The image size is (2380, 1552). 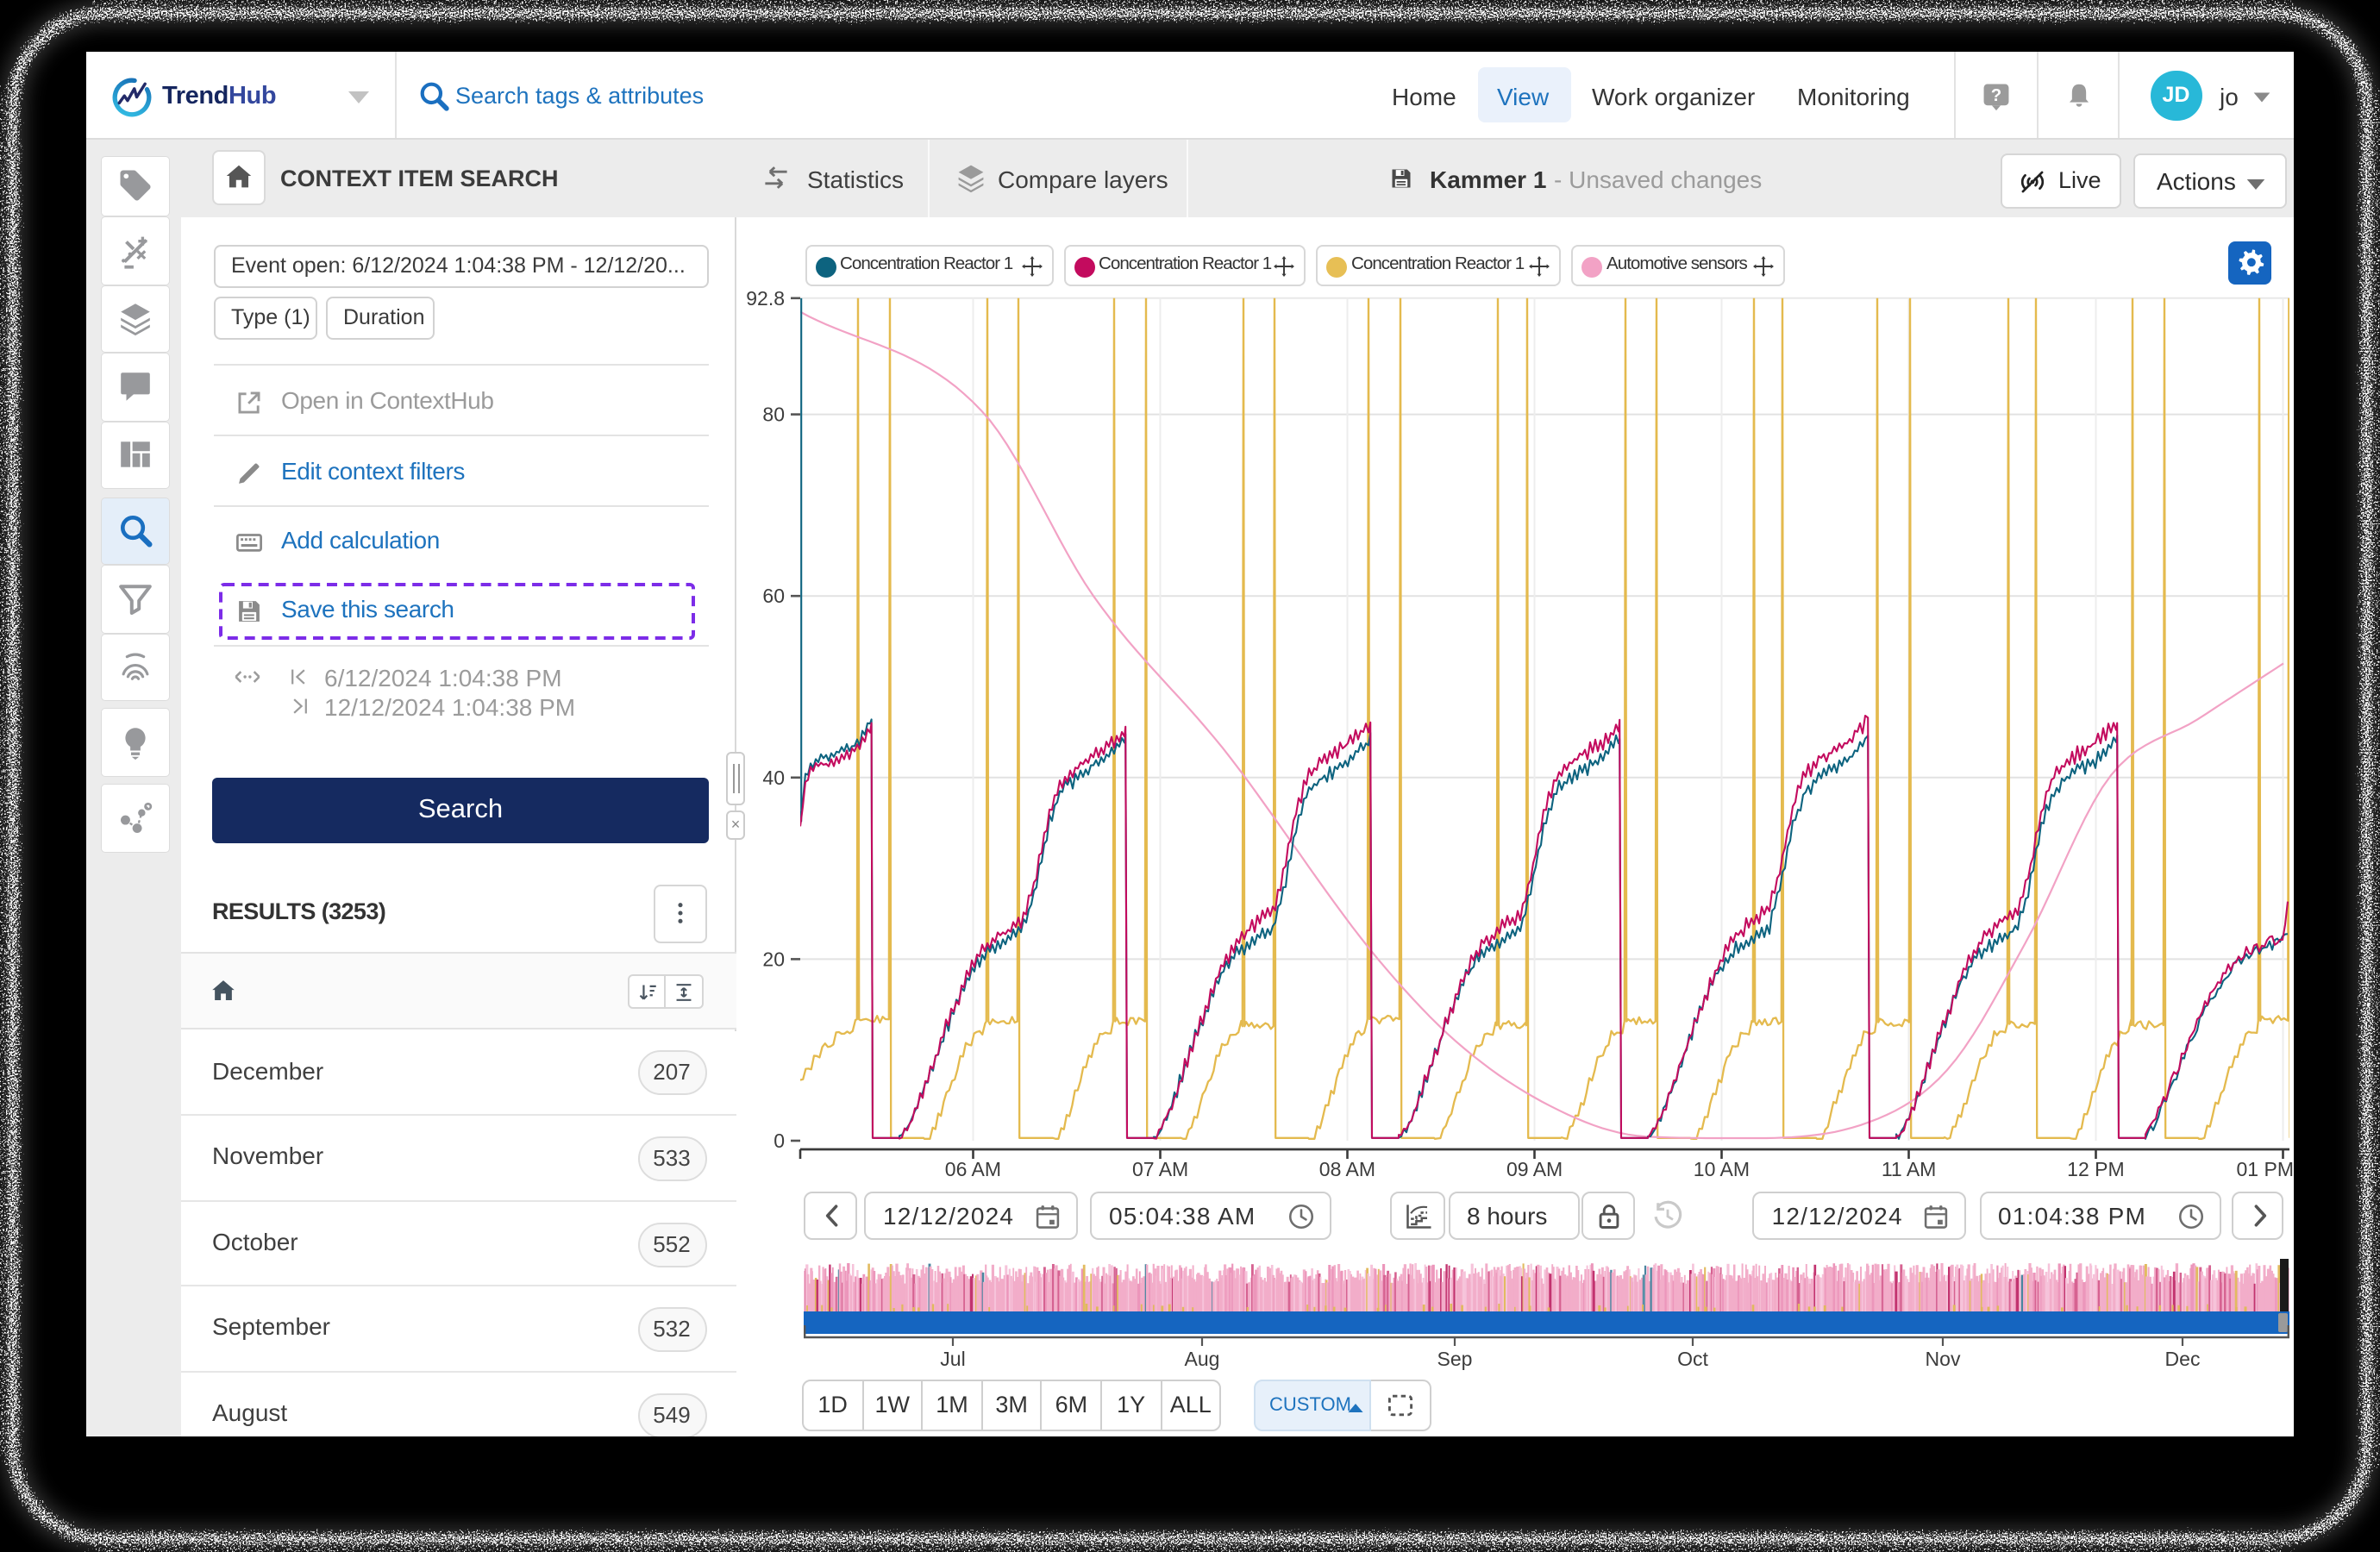 I want to click on svg-text: Jul, so click(x=953, y=1358).